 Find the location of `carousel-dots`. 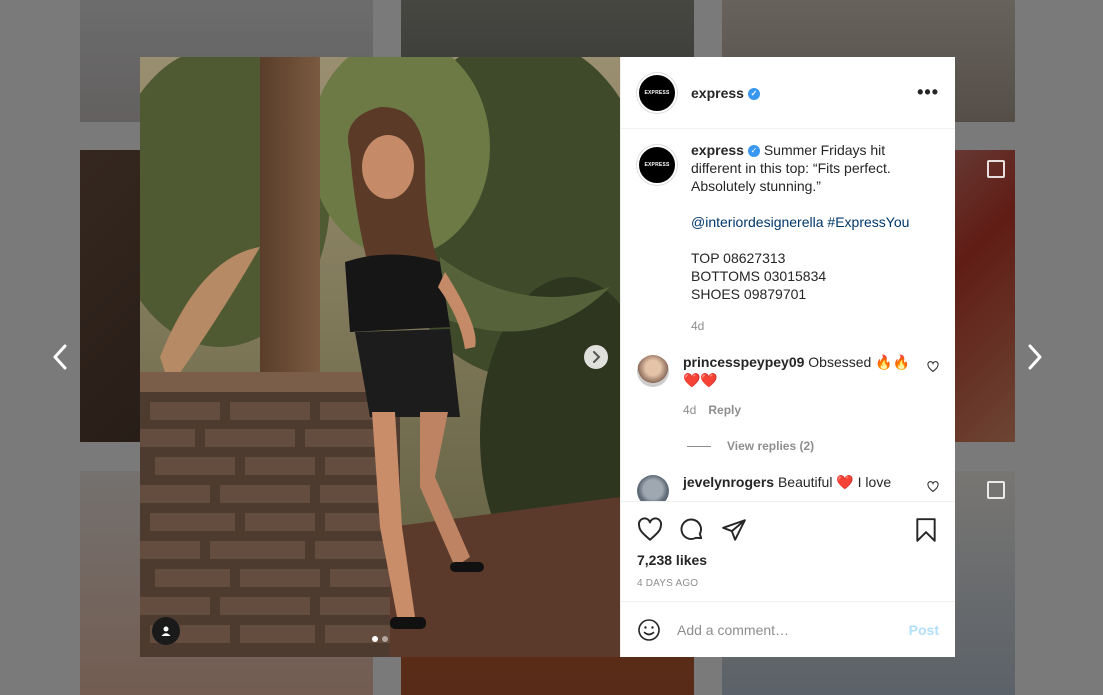

carousel-dots is located at coordinates (380, 639).